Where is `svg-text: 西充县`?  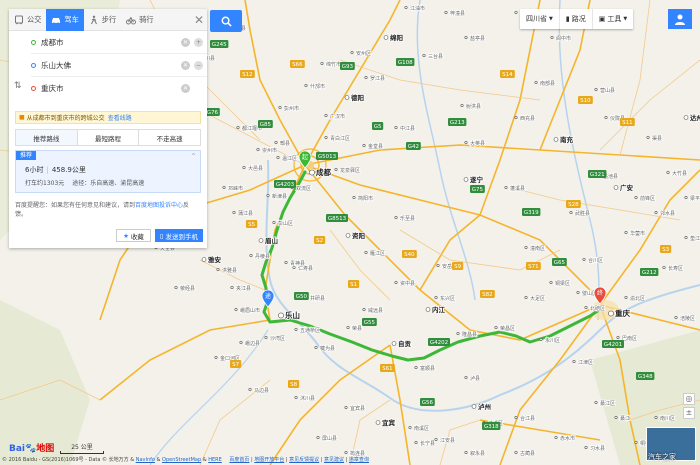
svg-text: 西充县 is located at coordinates (527, 118).